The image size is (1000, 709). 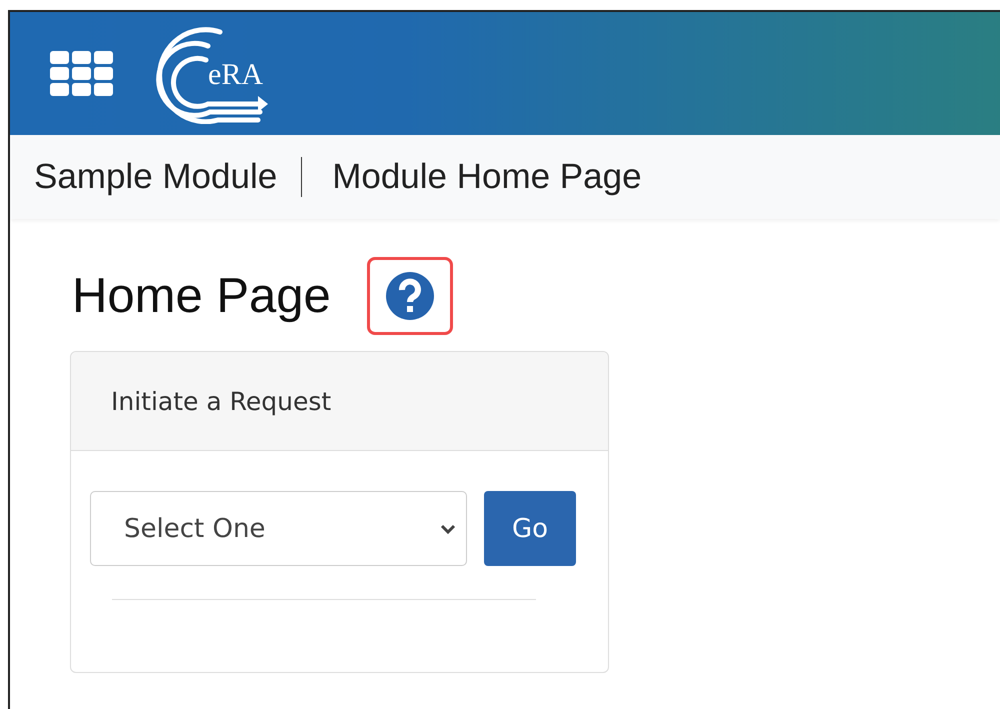 I want to click on chevron-down-icon, so click(x=448, y=528).